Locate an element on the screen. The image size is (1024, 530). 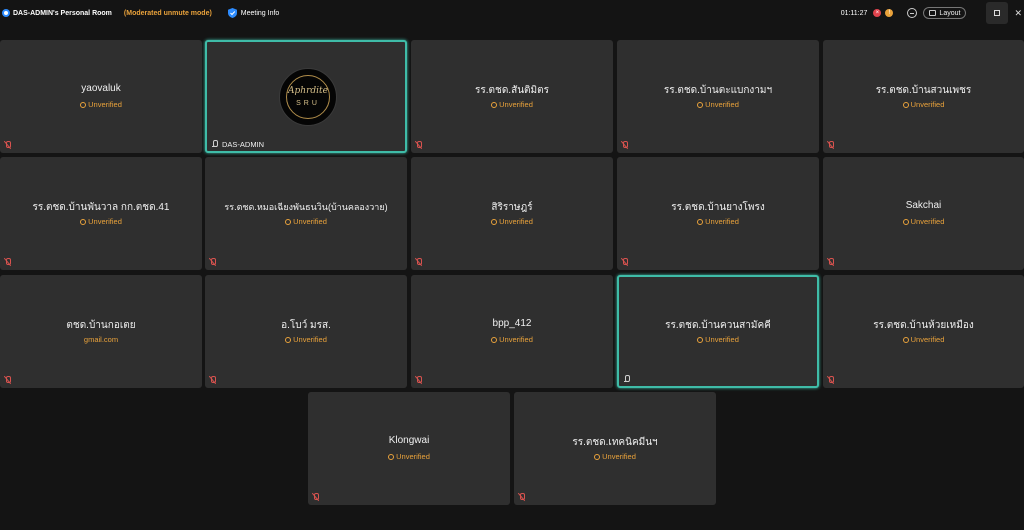
layout-button: Layout is located at coordinates (945, 13).